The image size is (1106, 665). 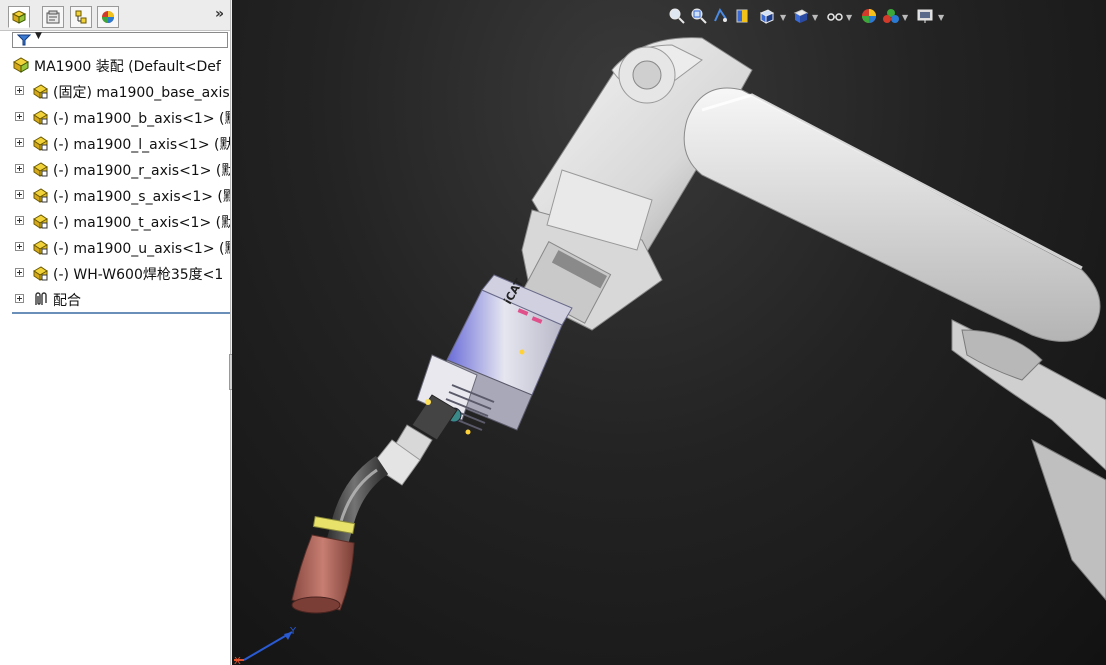 I want to click on tree-item-welding-torch: (-) WH-W600焊枪35度<1, so click(x=115, y=273).